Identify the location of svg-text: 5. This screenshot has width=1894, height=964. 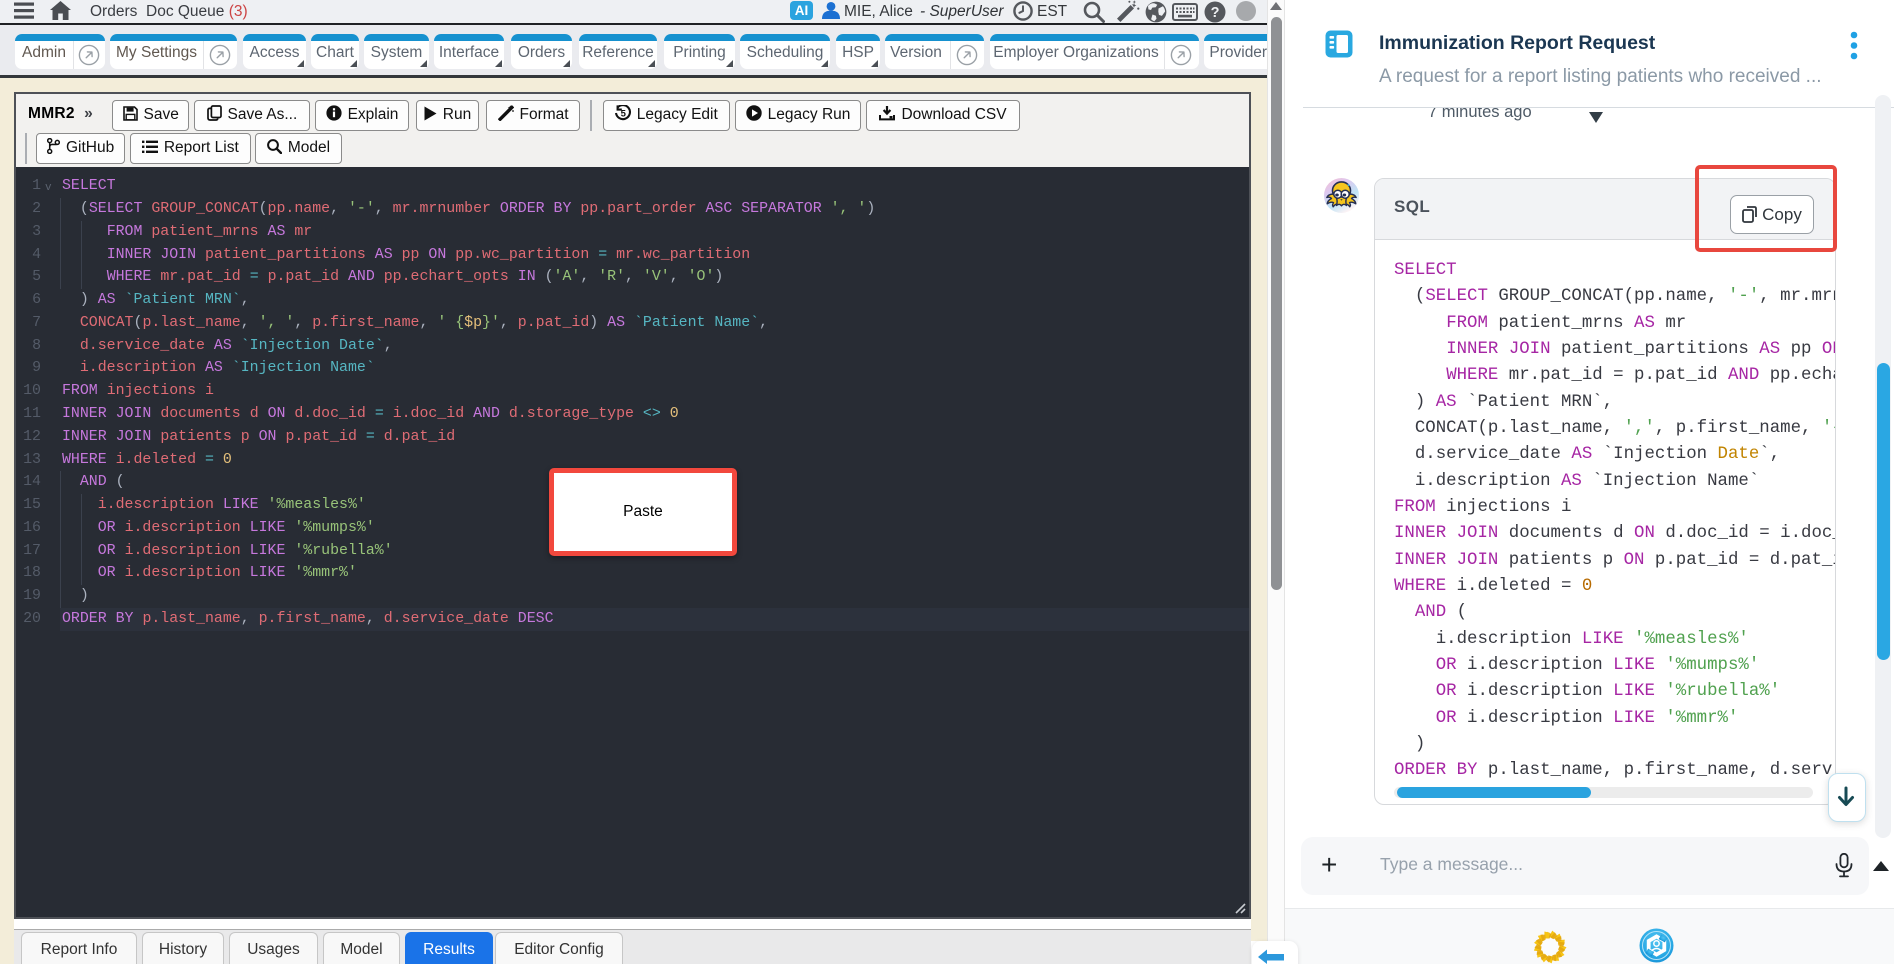
(623, 114).